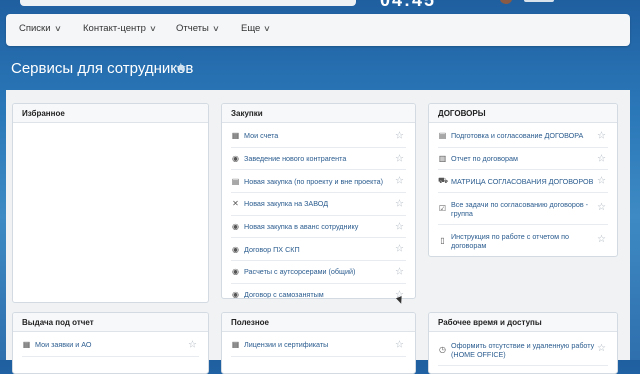 The image size is (640, 374). What do you see at coordinates (539, 1) in the screenshot?
I see `user-name` at bounding box center [539, 1].